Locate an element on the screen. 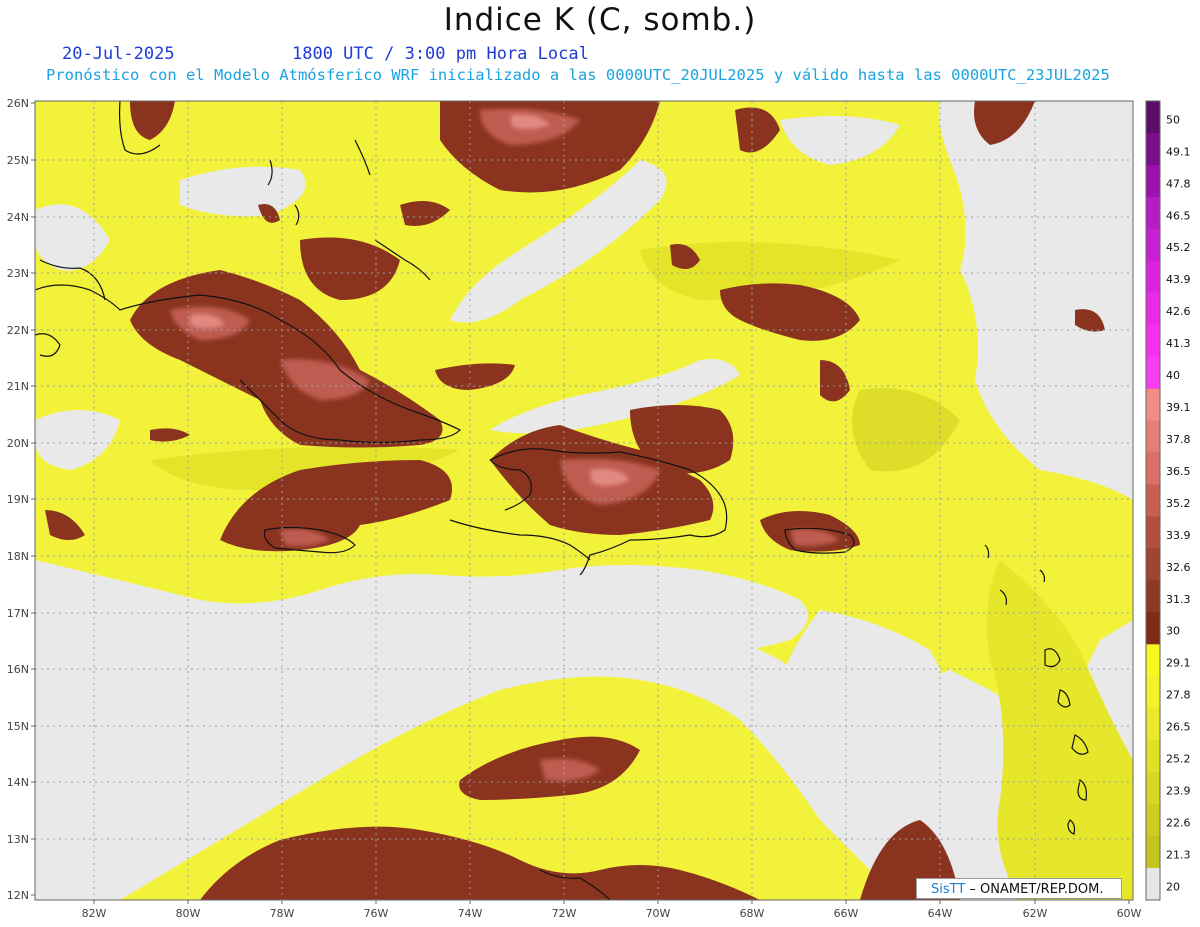  lat-label: 19N is located at coordinates (18, 499).